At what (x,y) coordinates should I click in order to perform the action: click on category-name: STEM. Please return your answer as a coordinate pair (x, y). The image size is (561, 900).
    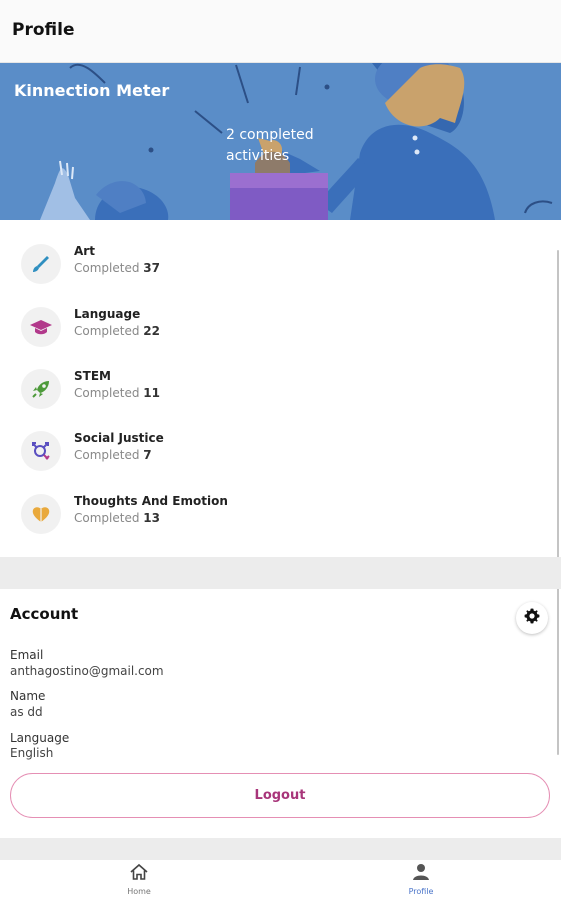
    Looking at the image, I should click on (92, 376).